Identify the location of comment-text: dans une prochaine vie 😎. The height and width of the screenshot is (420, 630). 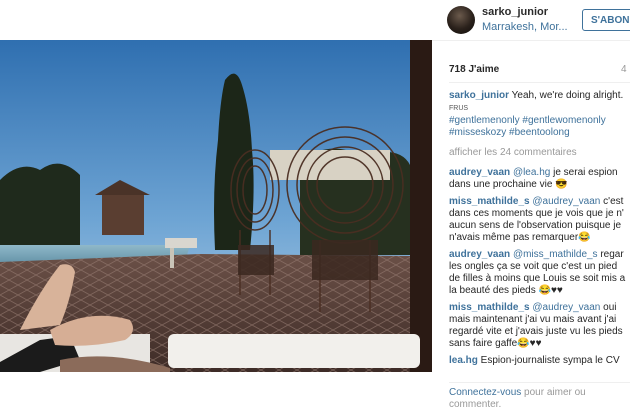
(508, 184).